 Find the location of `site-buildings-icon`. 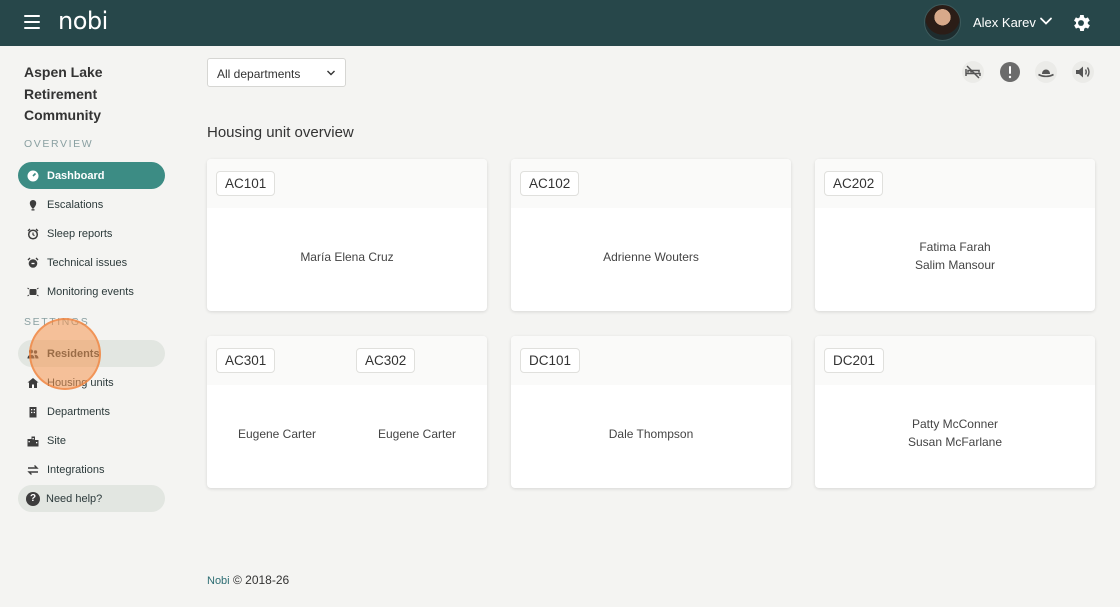

site-buildings-icon is located at coordinates (33, 441).